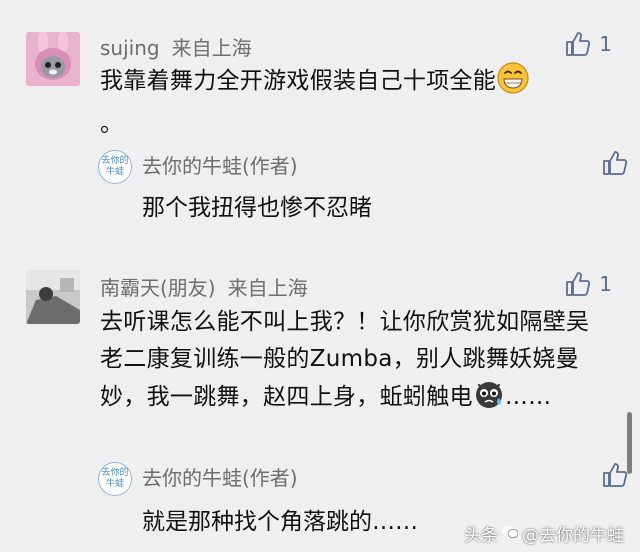 This screenshot has height=552, width=640. I want to click on avatar-sujing, so click(53, 59).